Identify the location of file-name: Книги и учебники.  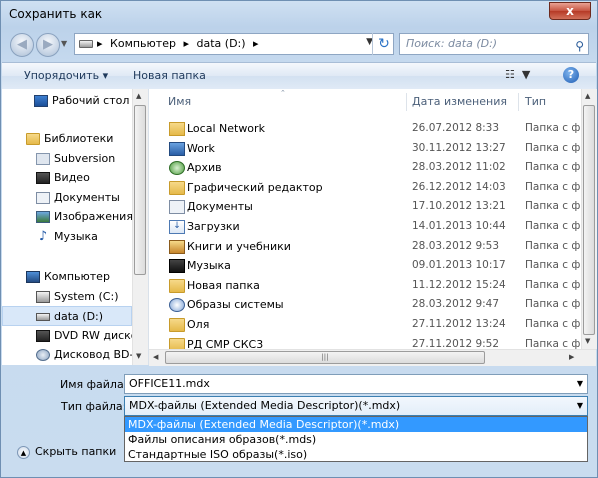
(239, 246).